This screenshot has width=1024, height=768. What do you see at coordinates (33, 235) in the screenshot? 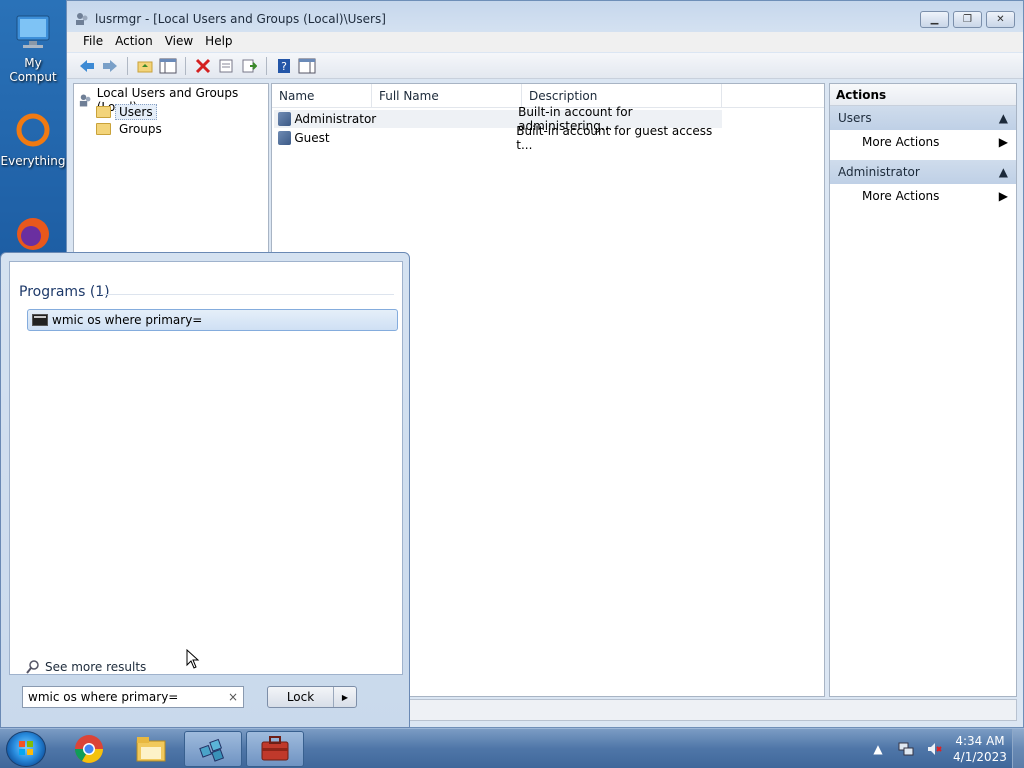
I see `desktop-icon-firefox` at bounding box center [33, 235].